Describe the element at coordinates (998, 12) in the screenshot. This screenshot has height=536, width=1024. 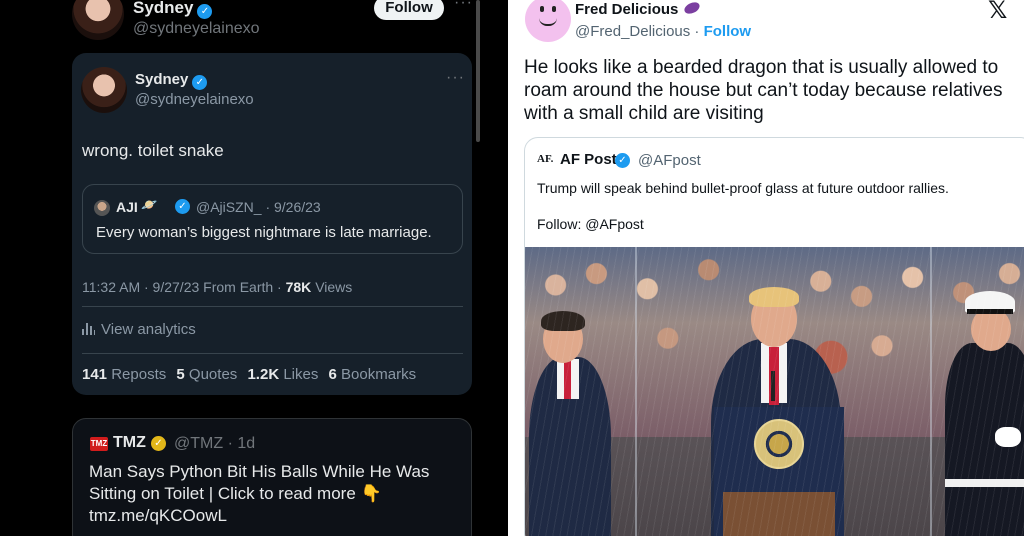
I see `x-logo-icon: 𝕏` at that location.